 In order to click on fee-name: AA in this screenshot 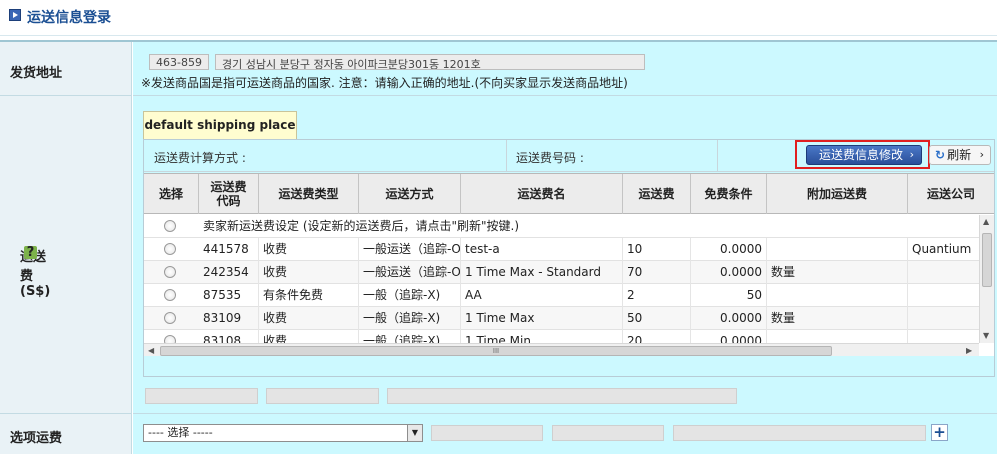, I will do `click(542, 295)`.